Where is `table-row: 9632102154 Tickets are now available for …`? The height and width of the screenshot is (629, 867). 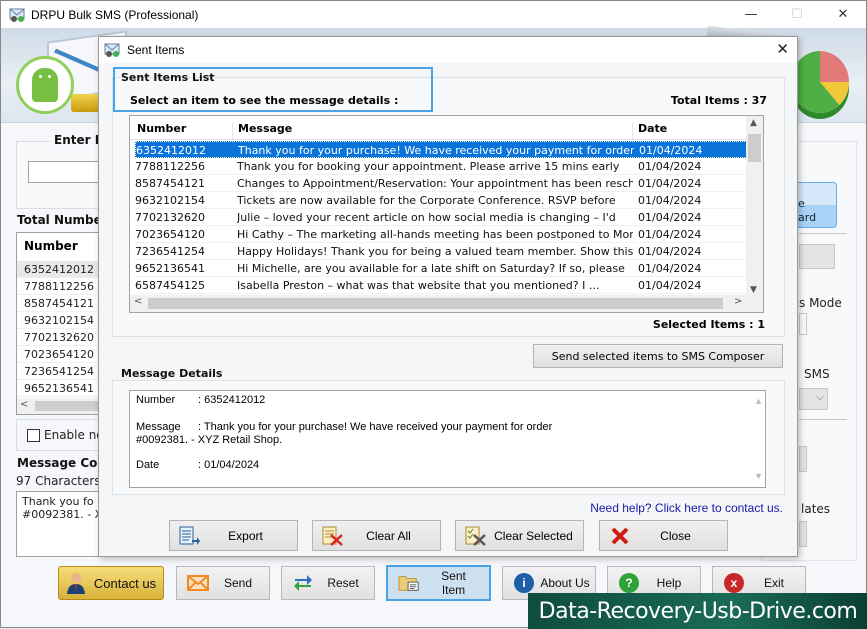
table-row: 9632102154 Tickets are now available for … is located at coordinates (441, 200).